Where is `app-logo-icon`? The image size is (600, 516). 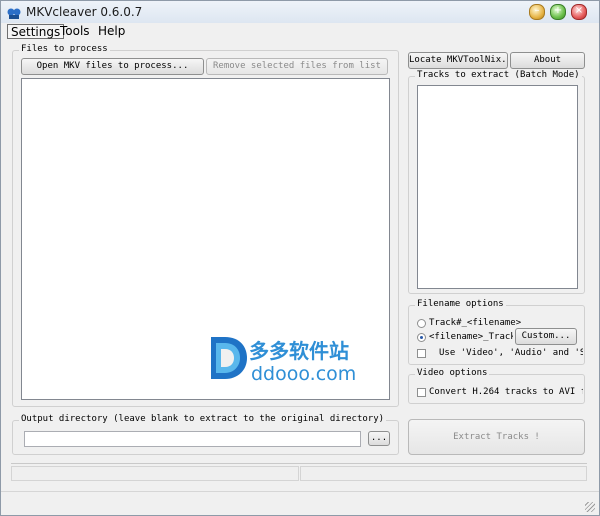
app-logo-icon is located at coordinates (14, 13).